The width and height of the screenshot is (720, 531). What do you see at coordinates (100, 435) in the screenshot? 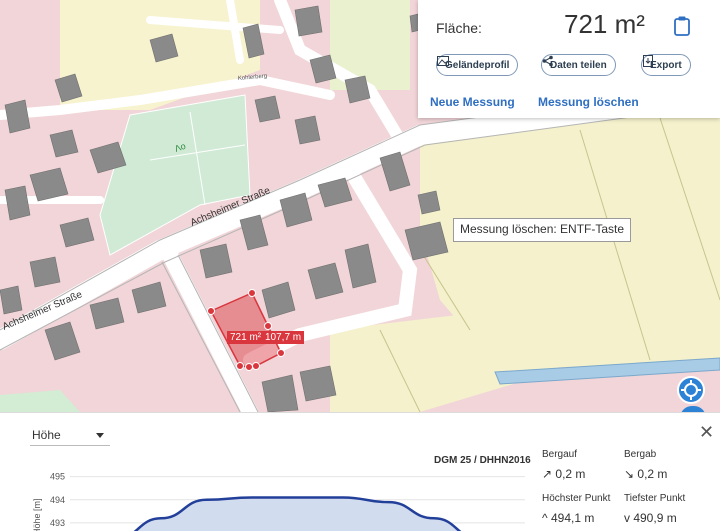
I see `chevron-down-icon` at bounding box center [100, 435].